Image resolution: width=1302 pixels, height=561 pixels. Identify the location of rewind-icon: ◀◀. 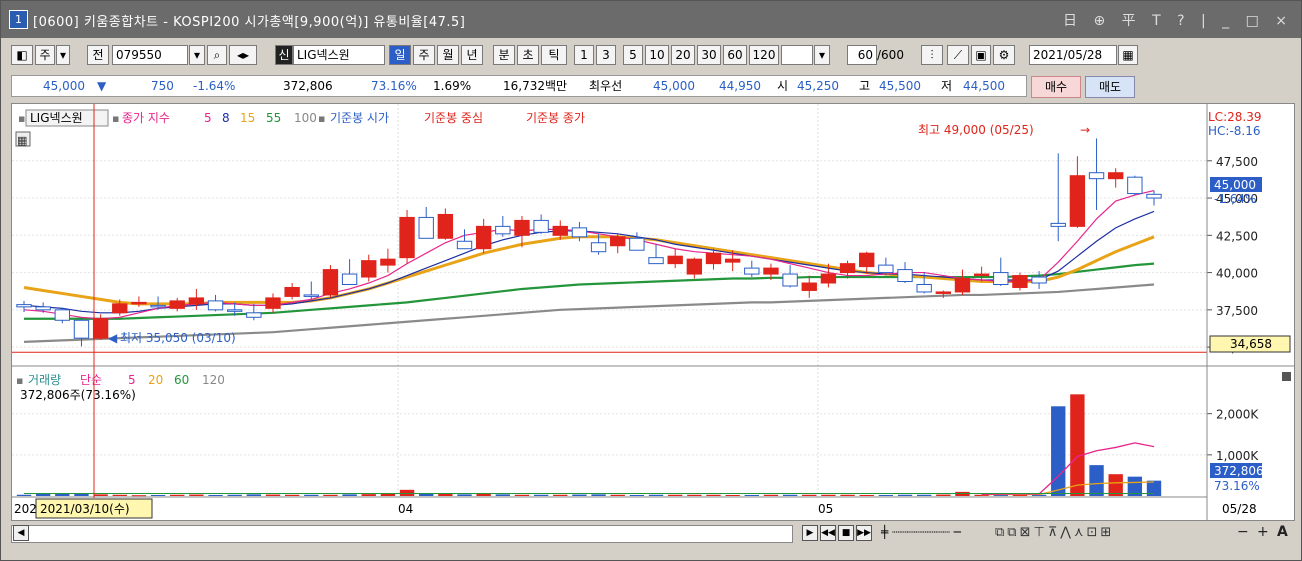
(828, 533).